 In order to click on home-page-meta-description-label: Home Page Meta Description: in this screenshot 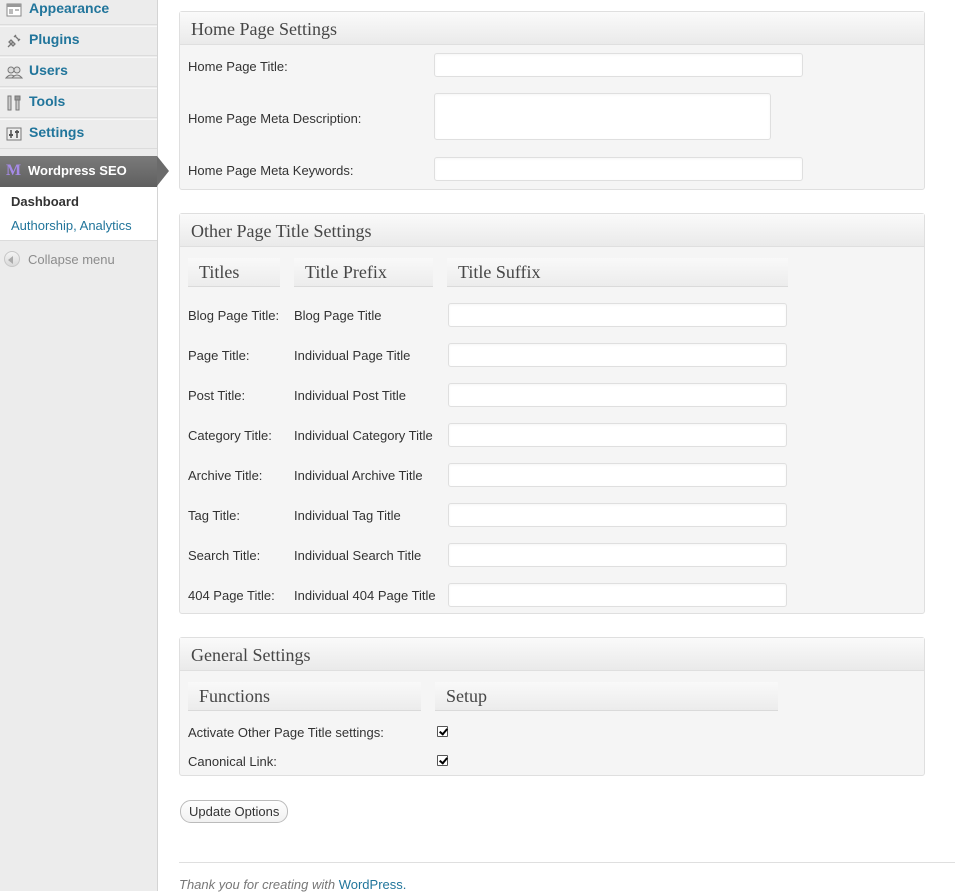, I will do `click(275, 118)`.